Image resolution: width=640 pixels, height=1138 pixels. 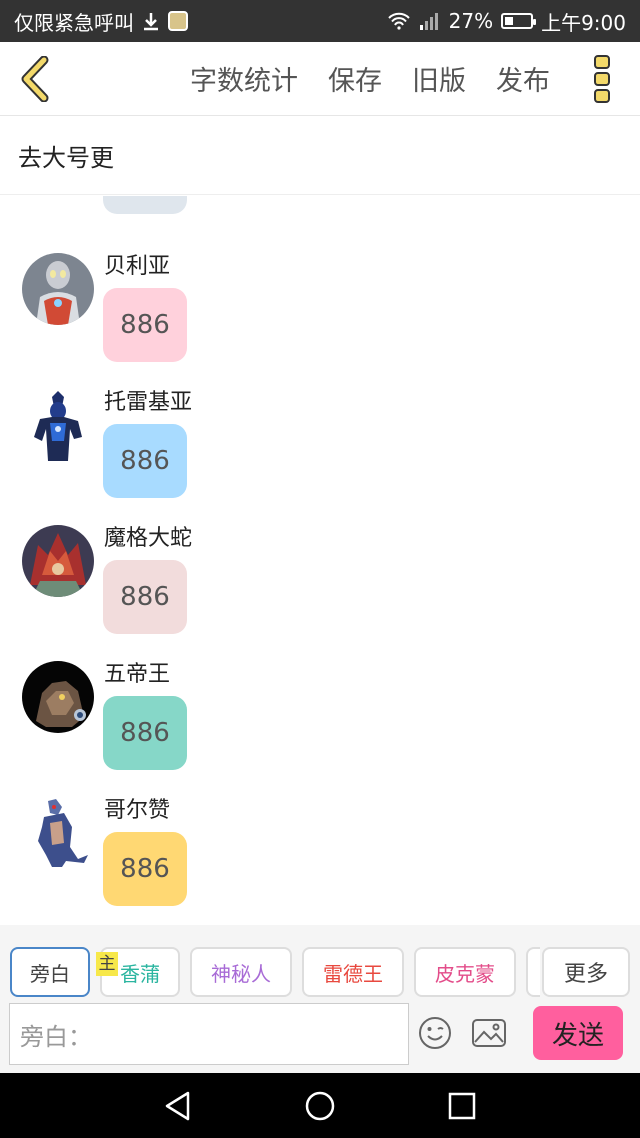 I want to click on chip-label: 神秘人, so click(x=241, y=973).